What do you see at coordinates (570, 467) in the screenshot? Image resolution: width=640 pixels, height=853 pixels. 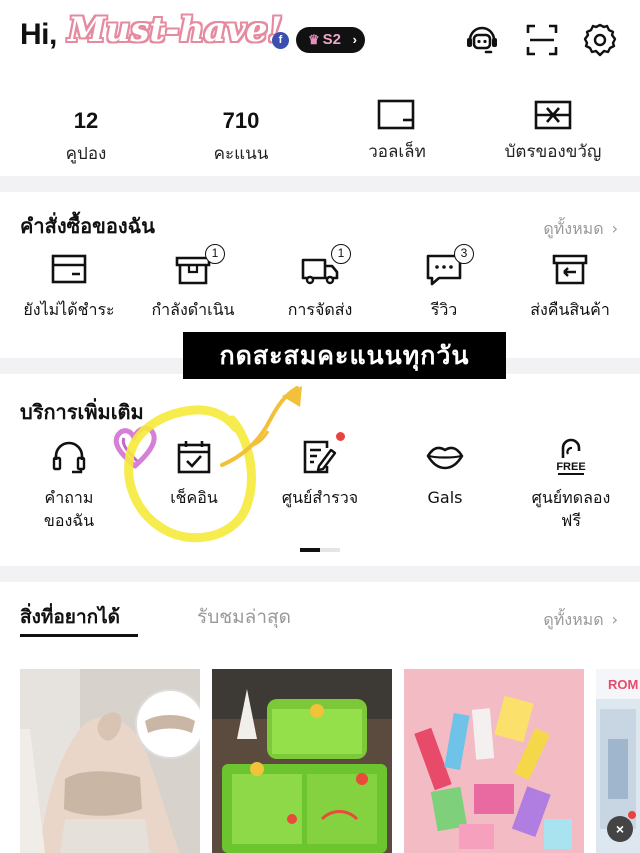 I see `free-icon-text: FREE` at bounding box center [570, 467].